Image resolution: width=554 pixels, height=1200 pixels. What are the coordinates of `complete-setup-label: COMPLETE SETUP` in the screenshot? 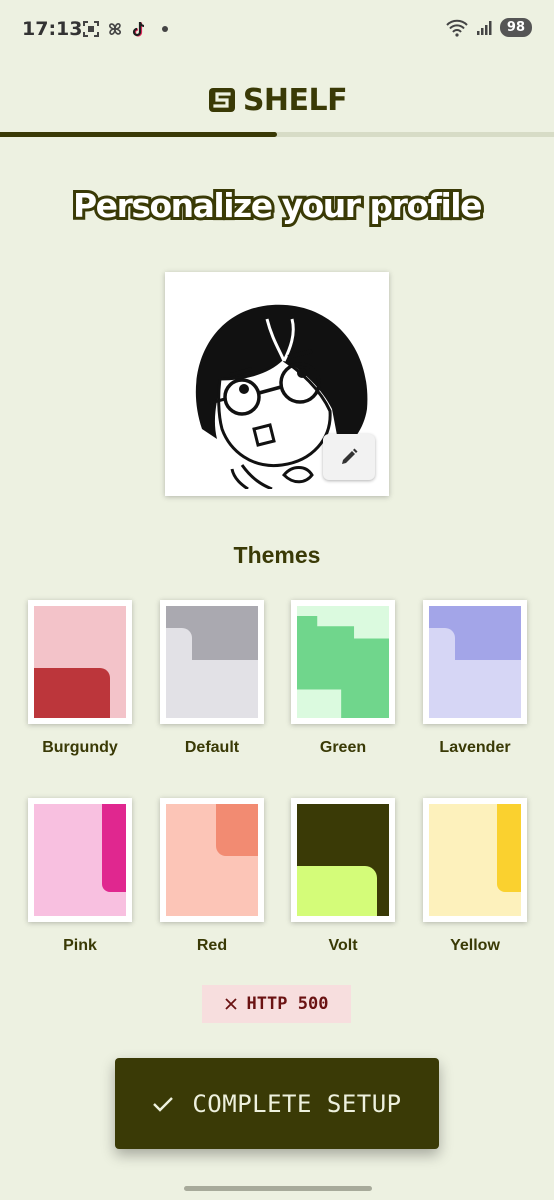 It's located at (297, 1103).